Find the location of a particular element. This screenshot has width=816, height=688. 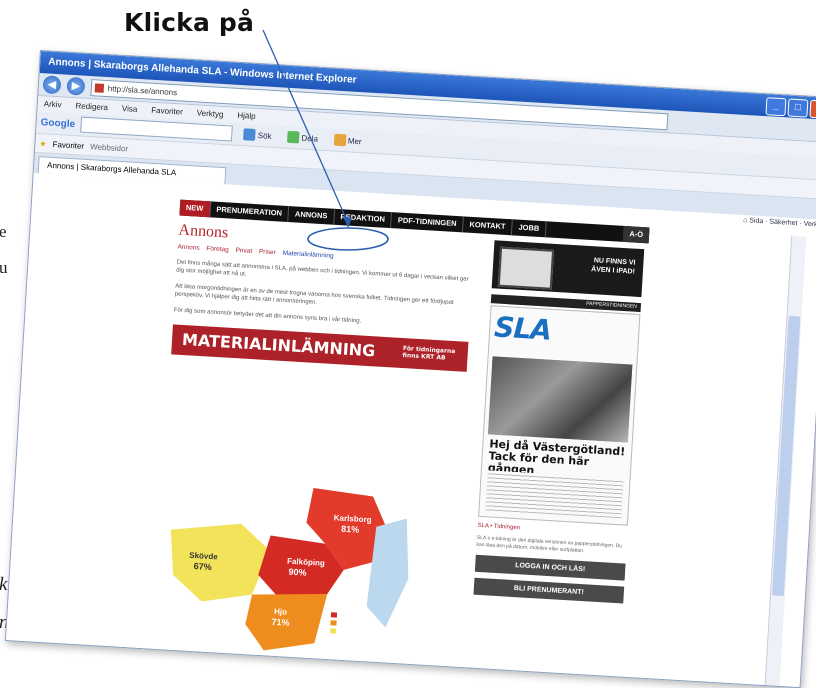

nav-annons: ANNONS is located at coordinates (311, 215).